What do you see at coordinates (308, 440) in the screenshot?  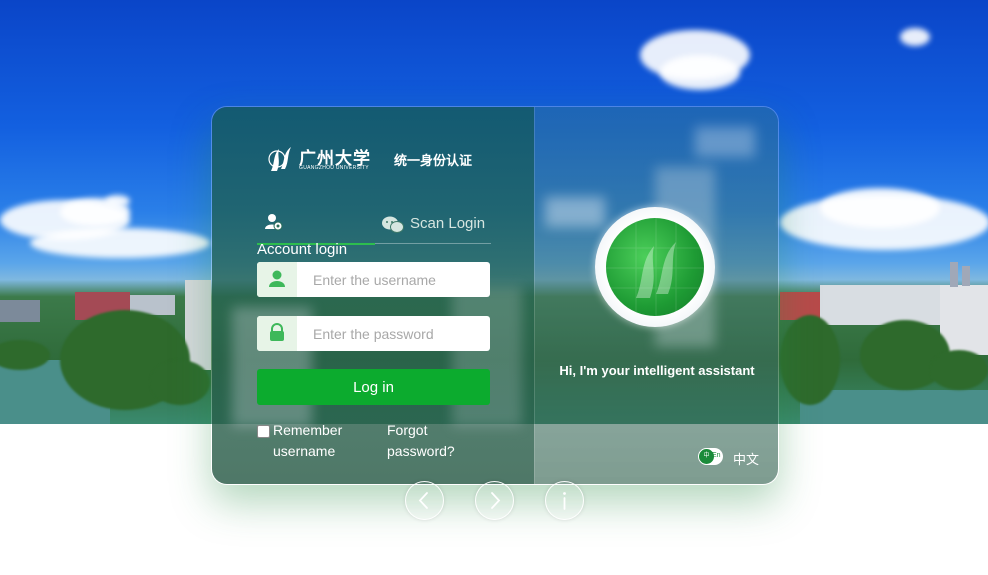 I see `remember-label: Remember username` at bounding box center [308, 440].